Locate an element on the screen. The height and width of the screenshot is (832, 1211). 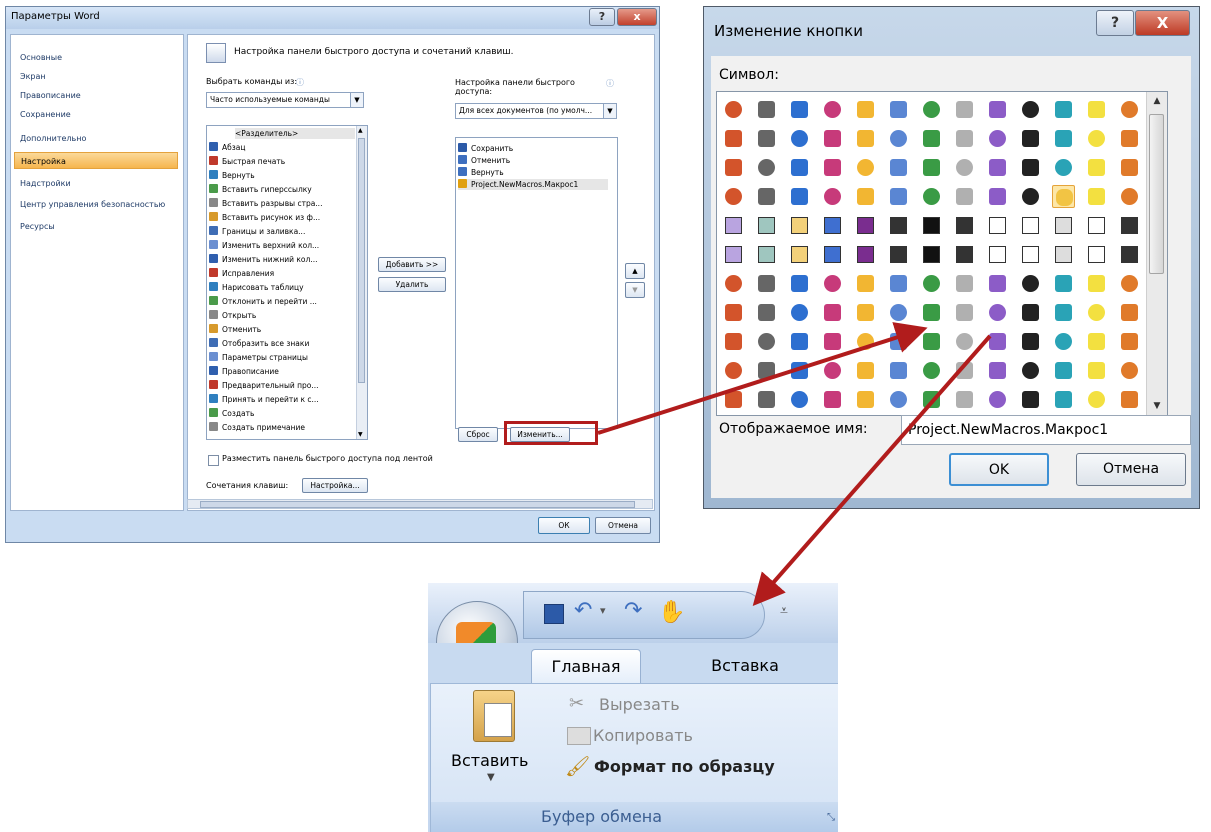
annotation-arrows is located at coordinates (794, 464).